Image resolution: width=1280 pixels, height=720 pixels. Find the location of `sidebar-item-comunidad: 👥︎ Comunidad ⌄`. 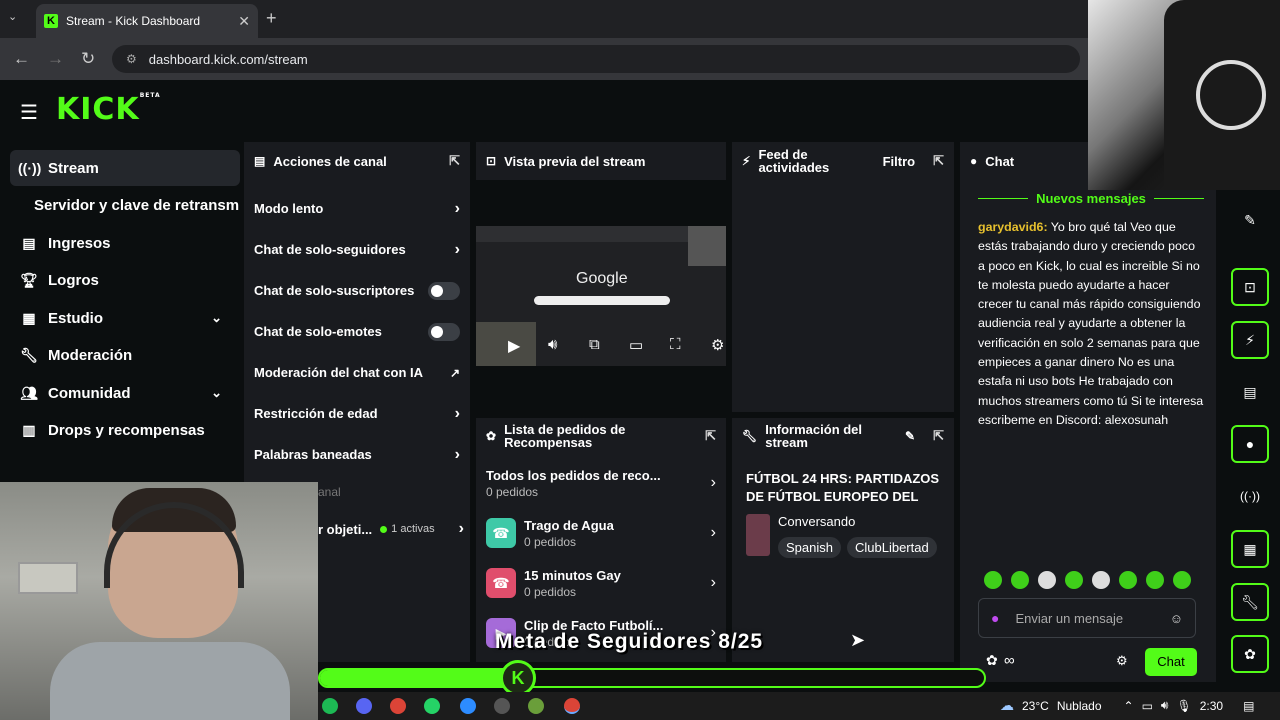

sidebar-item-comunidad: 👥︎ Comunidad ⌄ is located at coordinates (125, 393).